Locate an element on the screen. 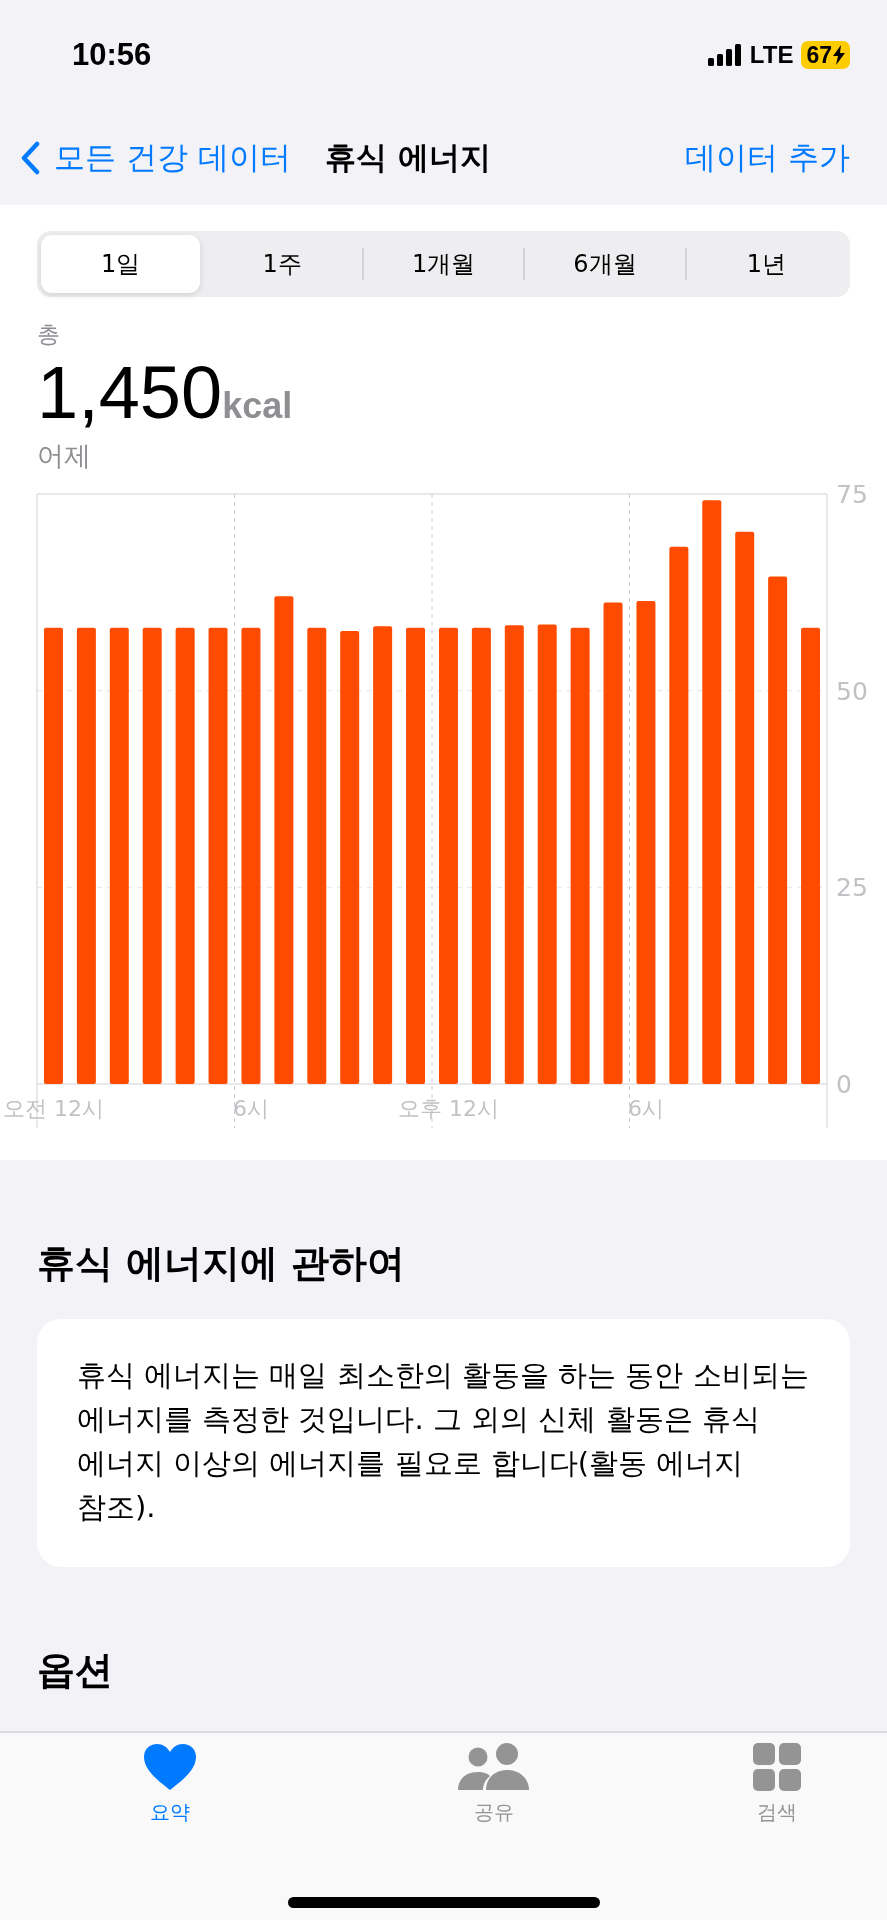  people-icon is located at coordinates (493, 1767).